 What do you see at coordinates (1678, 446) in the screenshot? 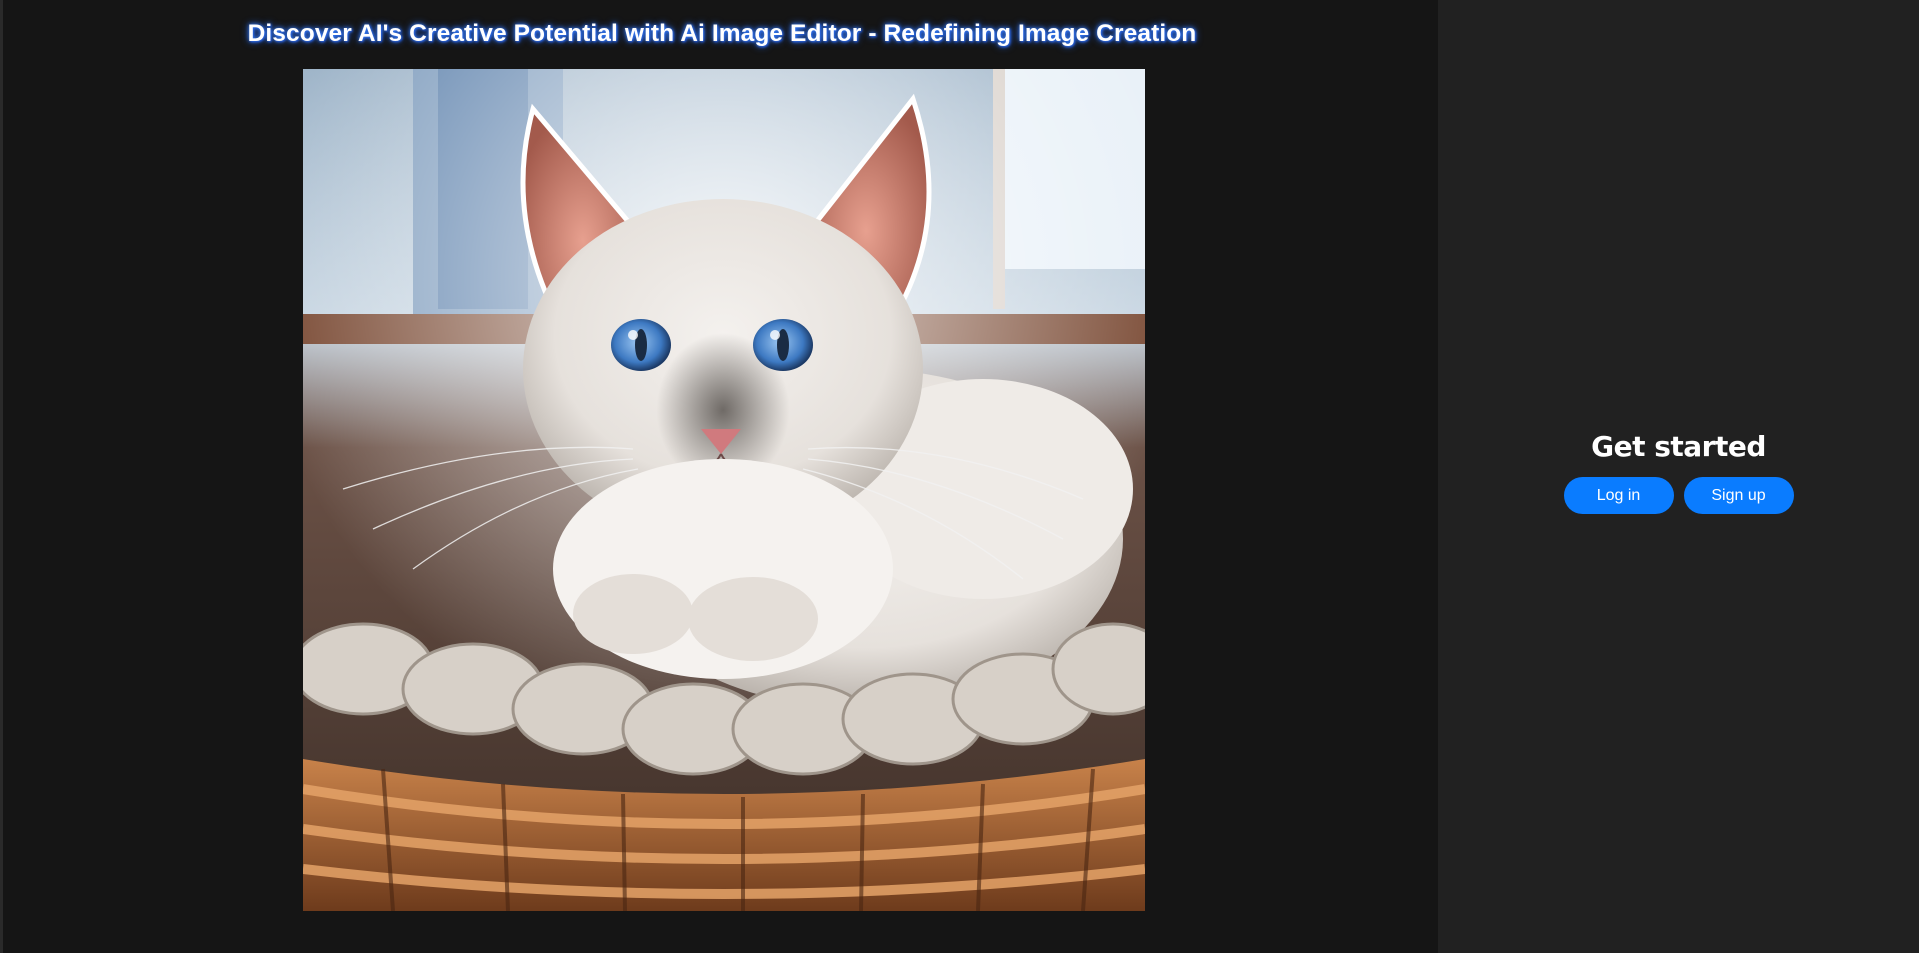
I see `get-started-title: Get started` at bounding box center [1678, 446].